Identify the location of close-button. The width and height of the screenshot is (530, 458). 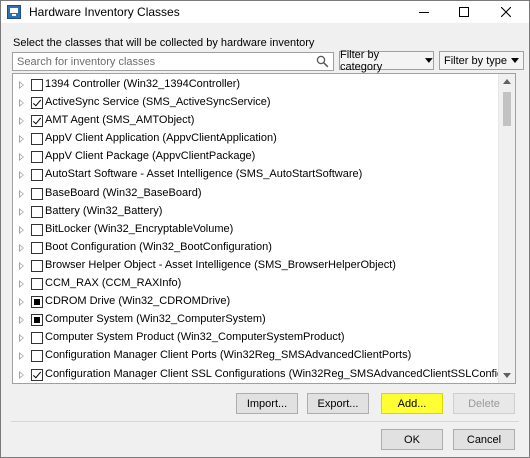
(506, 12).